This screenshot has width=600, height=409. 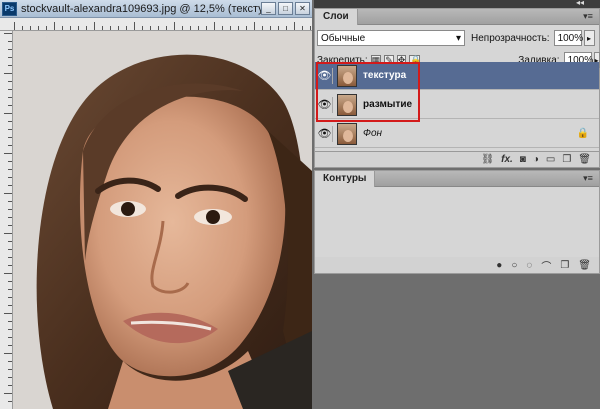 I want to click on panel-dock-strip: ◂◂, so click(x=457, y=4).